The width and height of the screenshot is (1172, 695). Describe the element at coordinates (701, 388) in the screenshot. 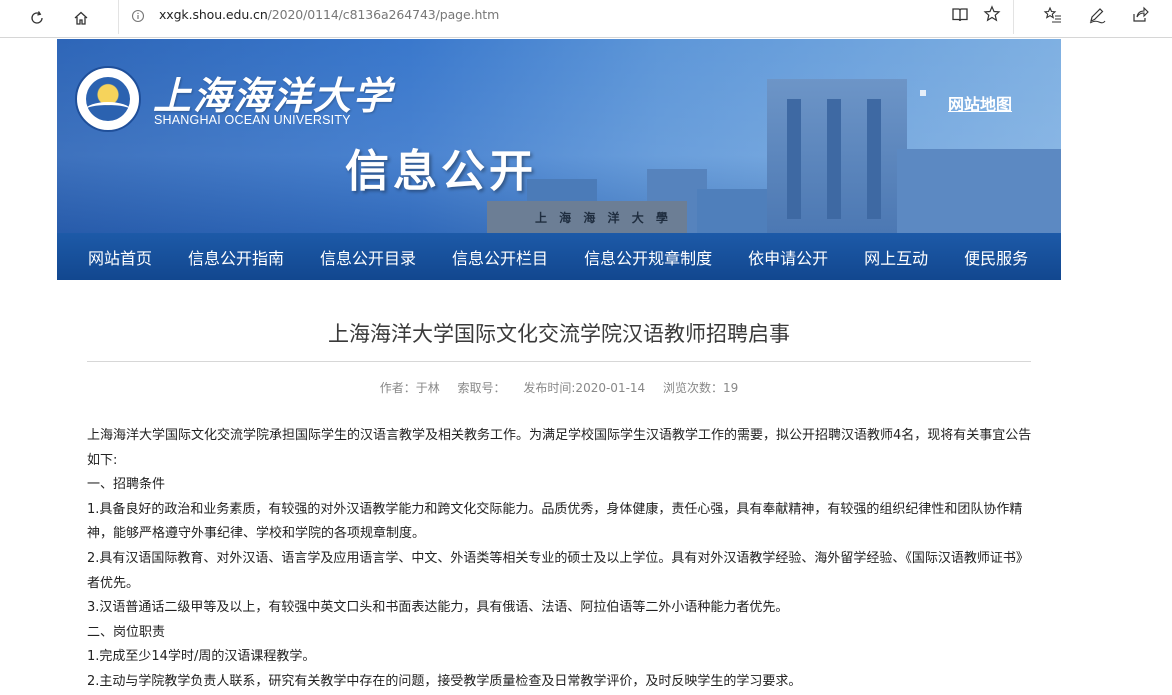

I see `article-views: 浏览次数：19` at that location.